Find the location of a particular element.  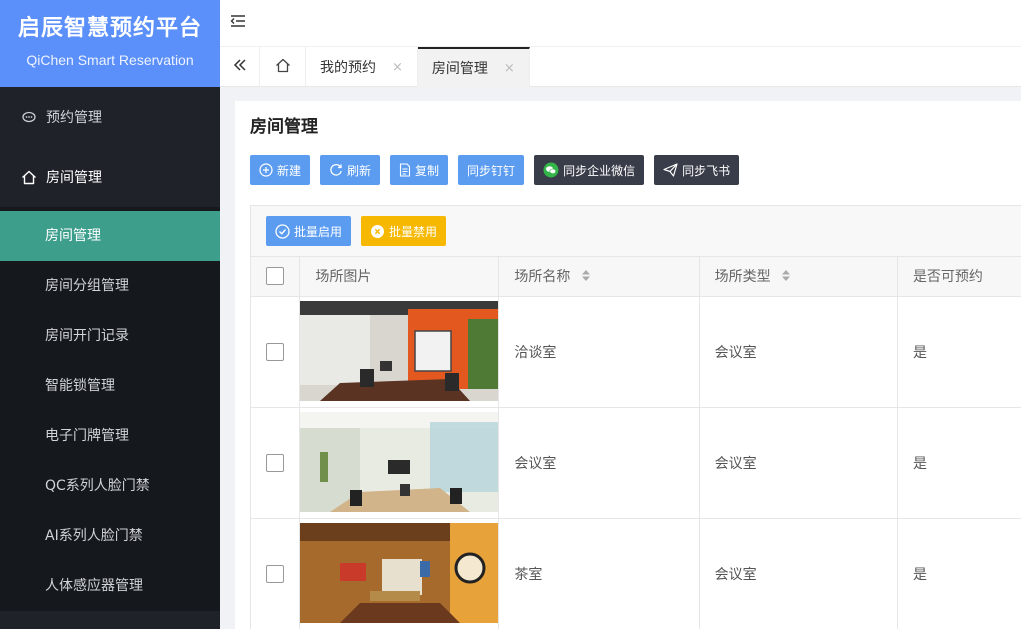

table-toolbar: 批量启用 批量禁用 is located at coordinates (636, 231).